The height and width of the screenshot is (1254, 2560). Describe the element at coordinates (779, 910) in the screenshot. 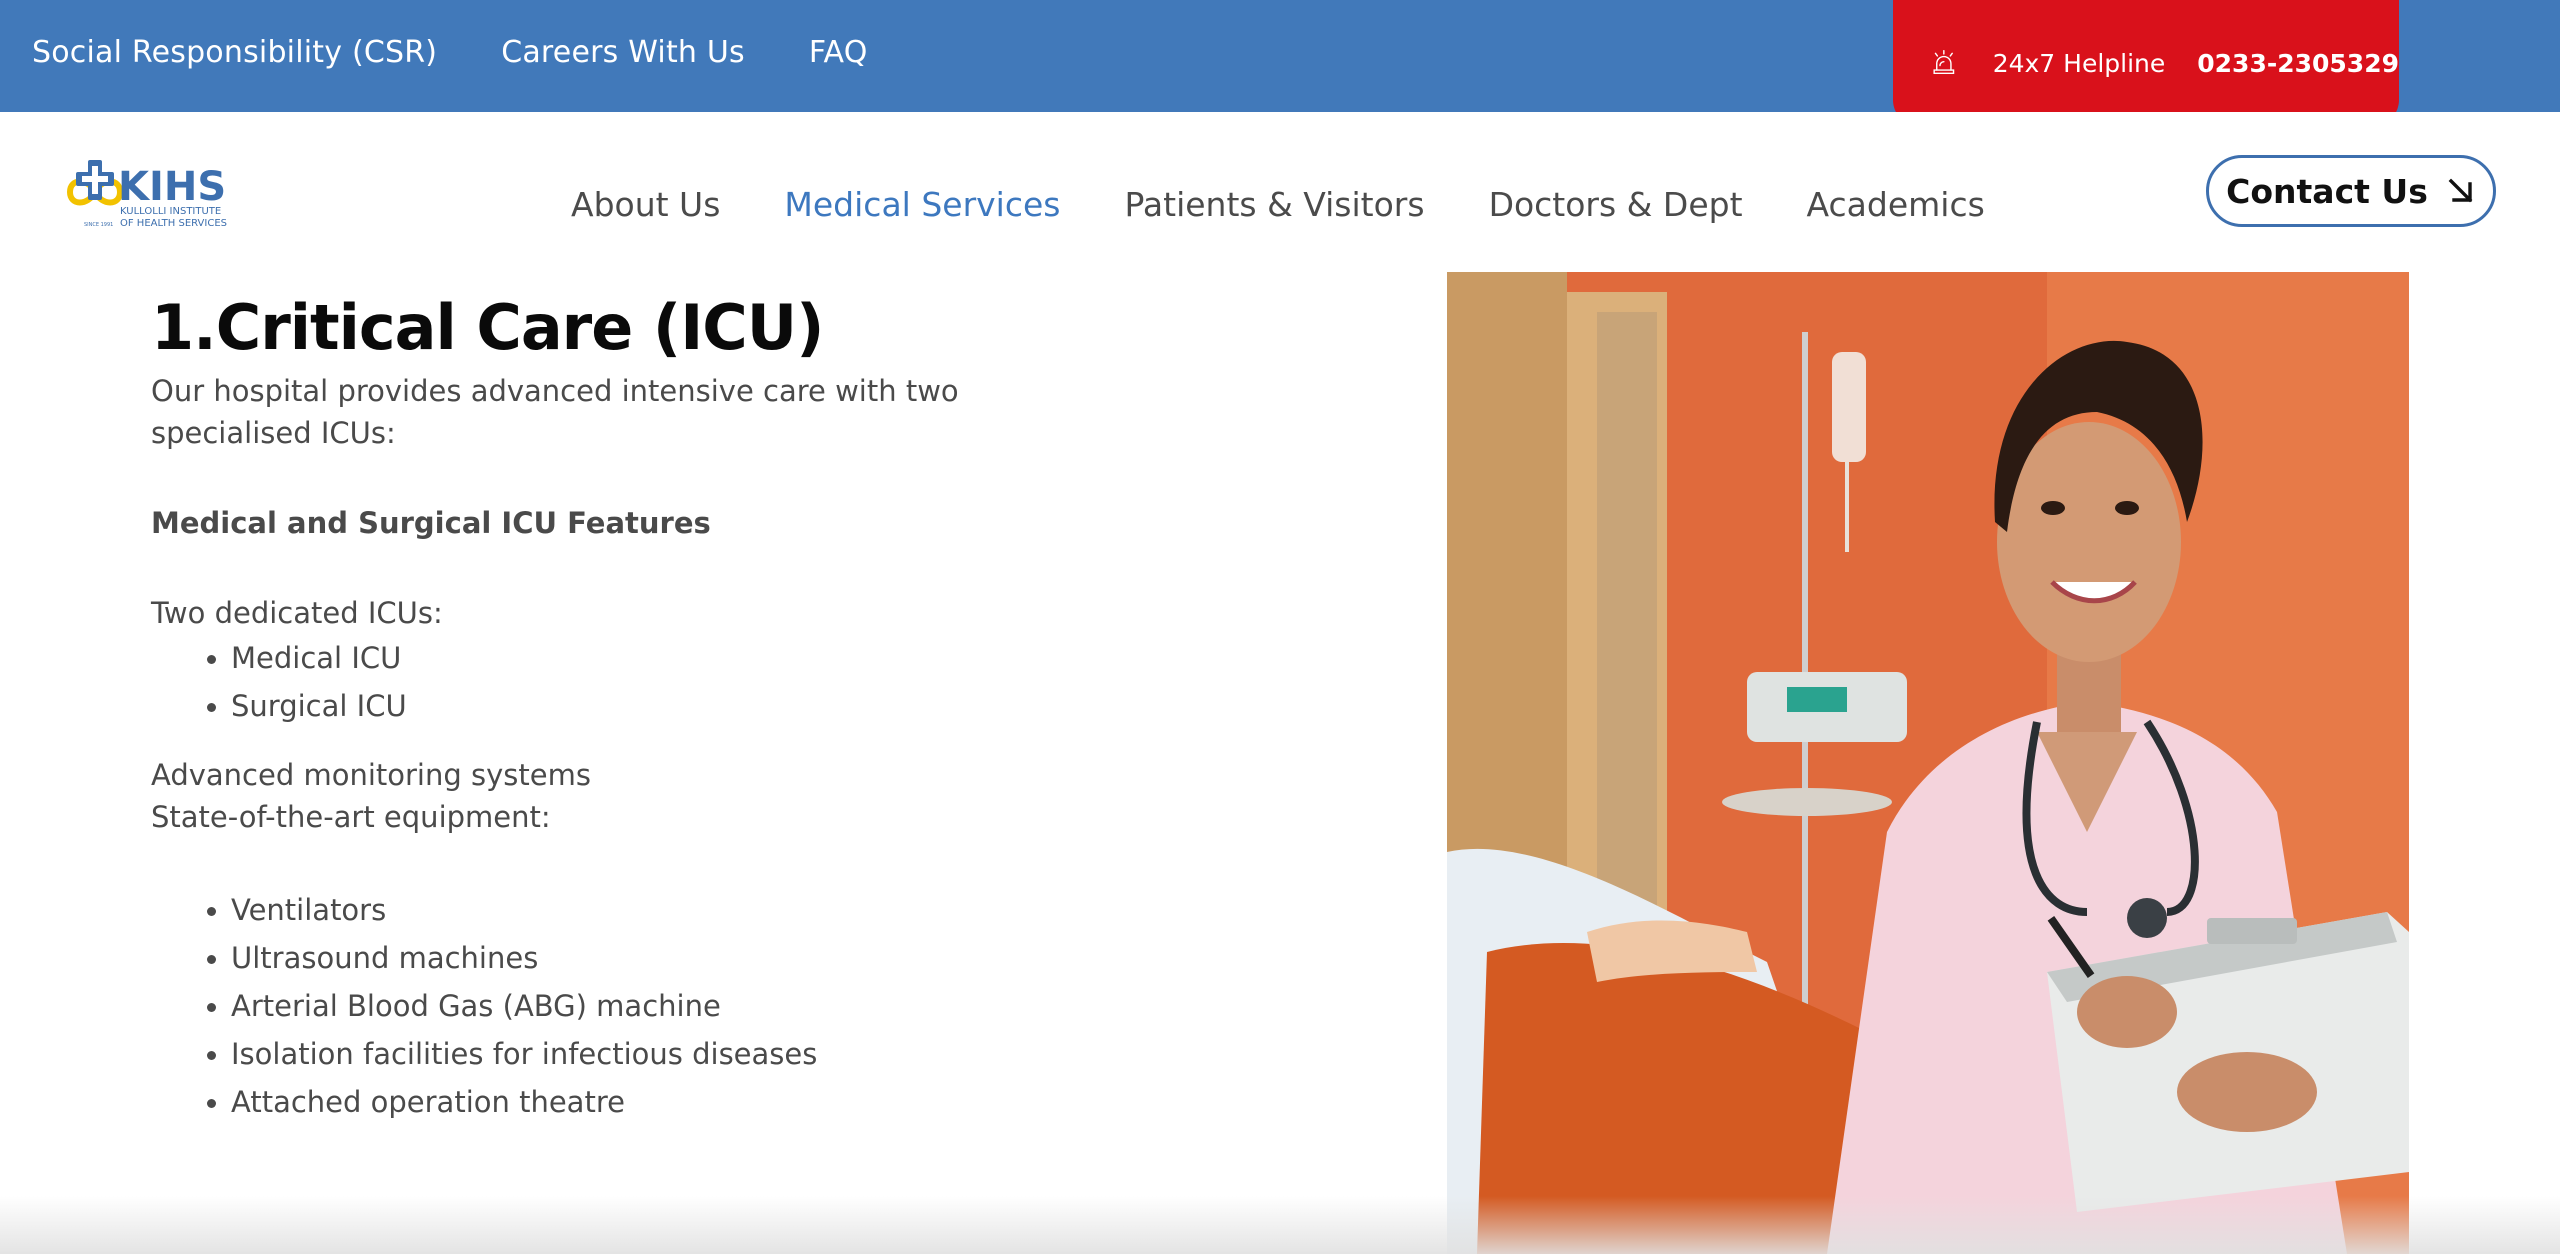

I see `list-item: Ventilators` at that location.